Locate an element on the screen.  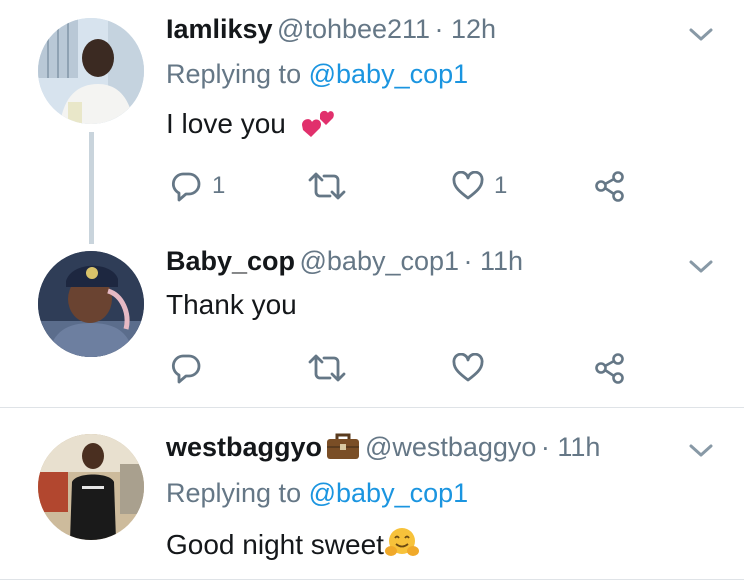
reply-button: 1 is located at coordinates (197, 186).